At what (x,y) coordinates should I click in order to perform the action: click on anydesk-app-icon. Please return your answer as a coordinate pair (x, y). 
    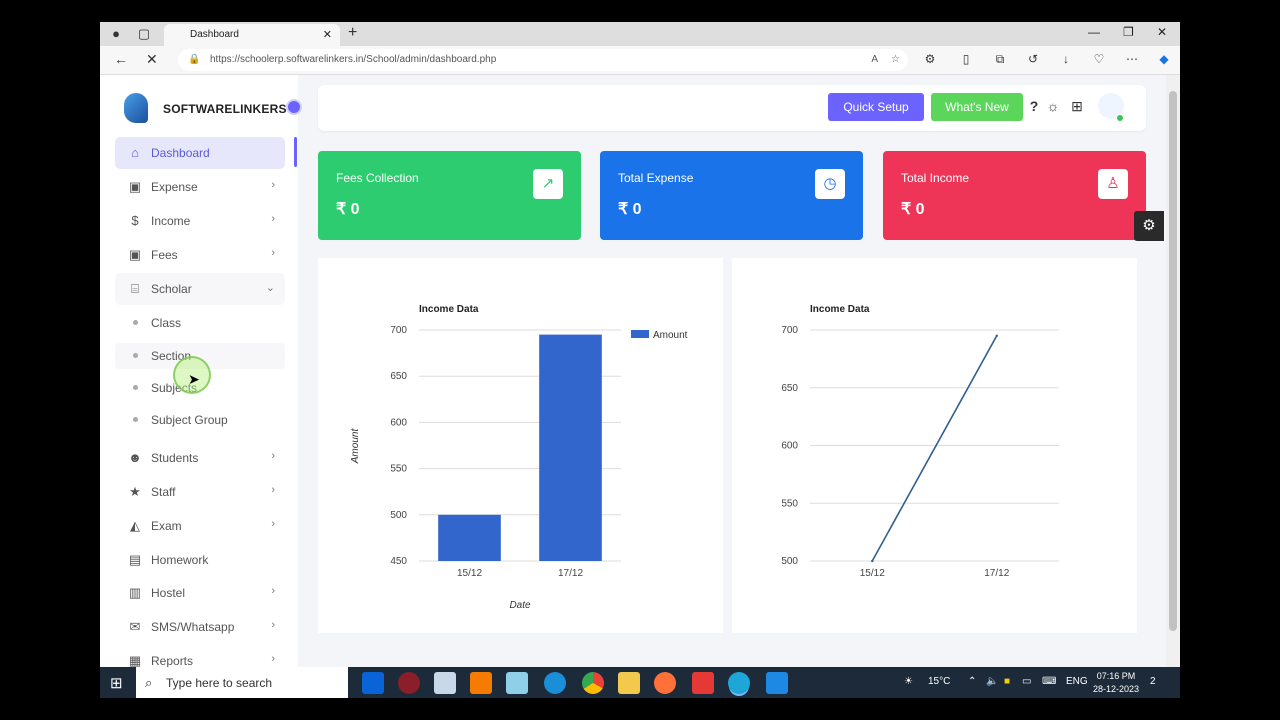
    Looking at the image, I should click on (703, 683).